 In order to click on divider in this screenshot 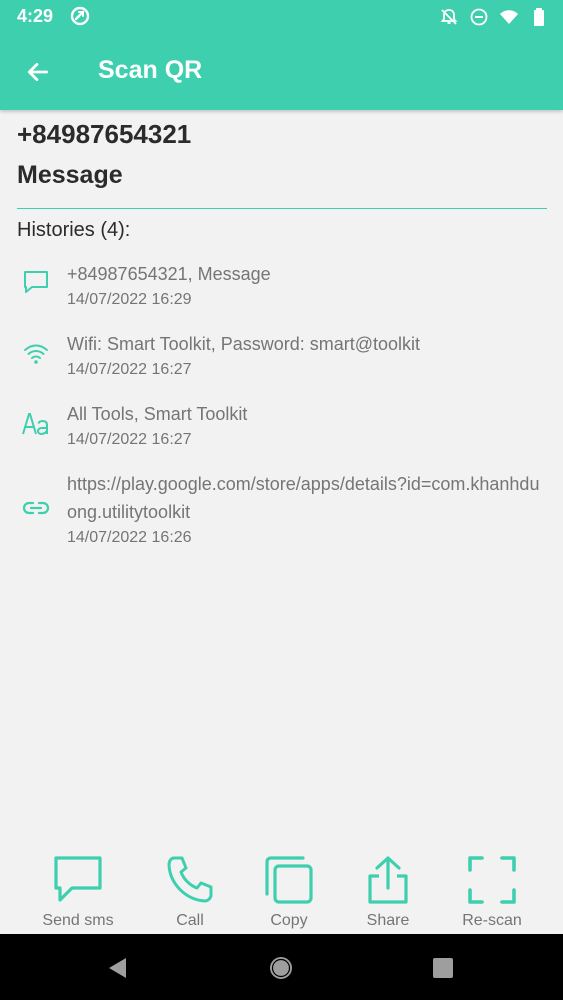, I will do `click(282, 208)`.